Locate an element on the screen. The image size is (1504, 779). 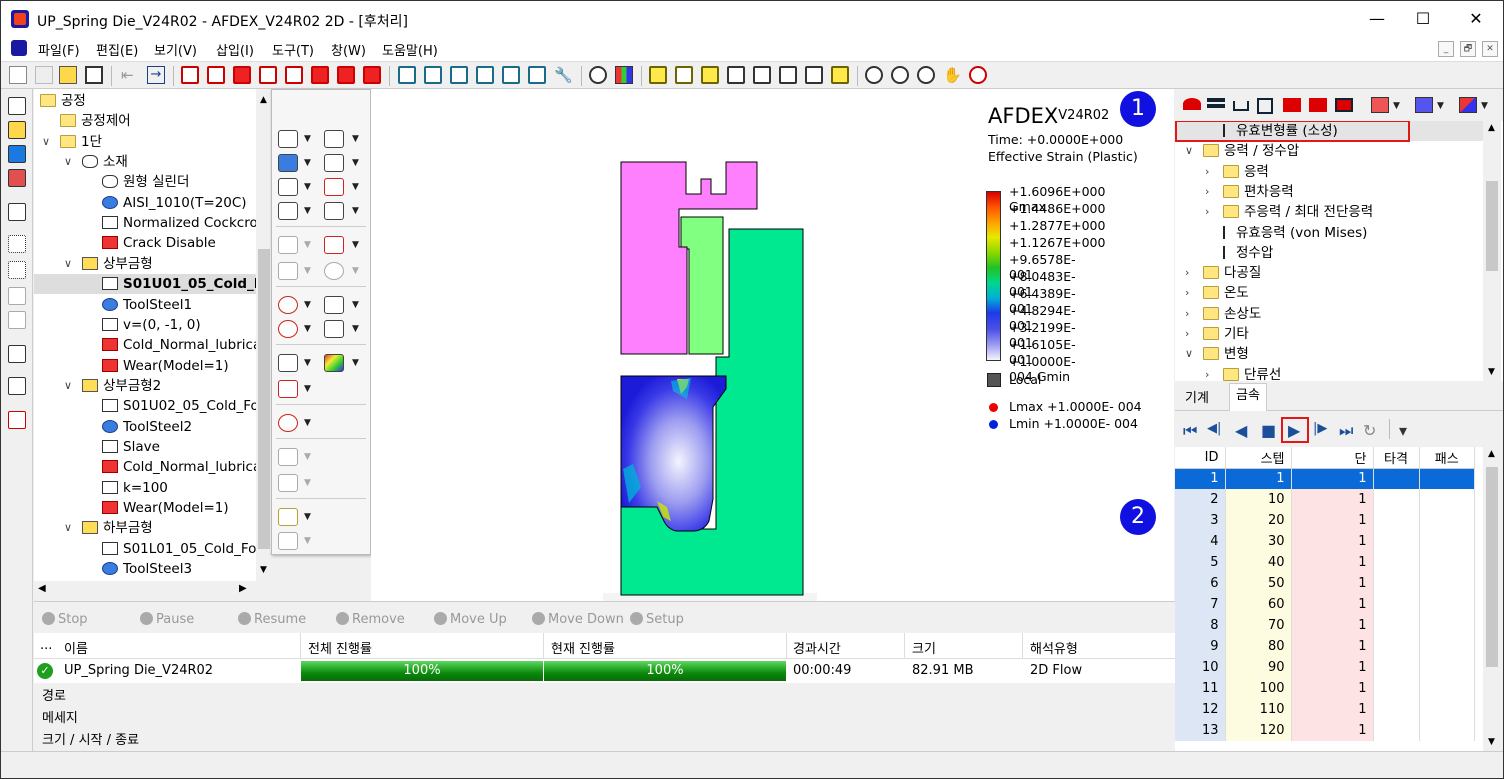
hierarchy-icon is located at coordinates (17, 244).